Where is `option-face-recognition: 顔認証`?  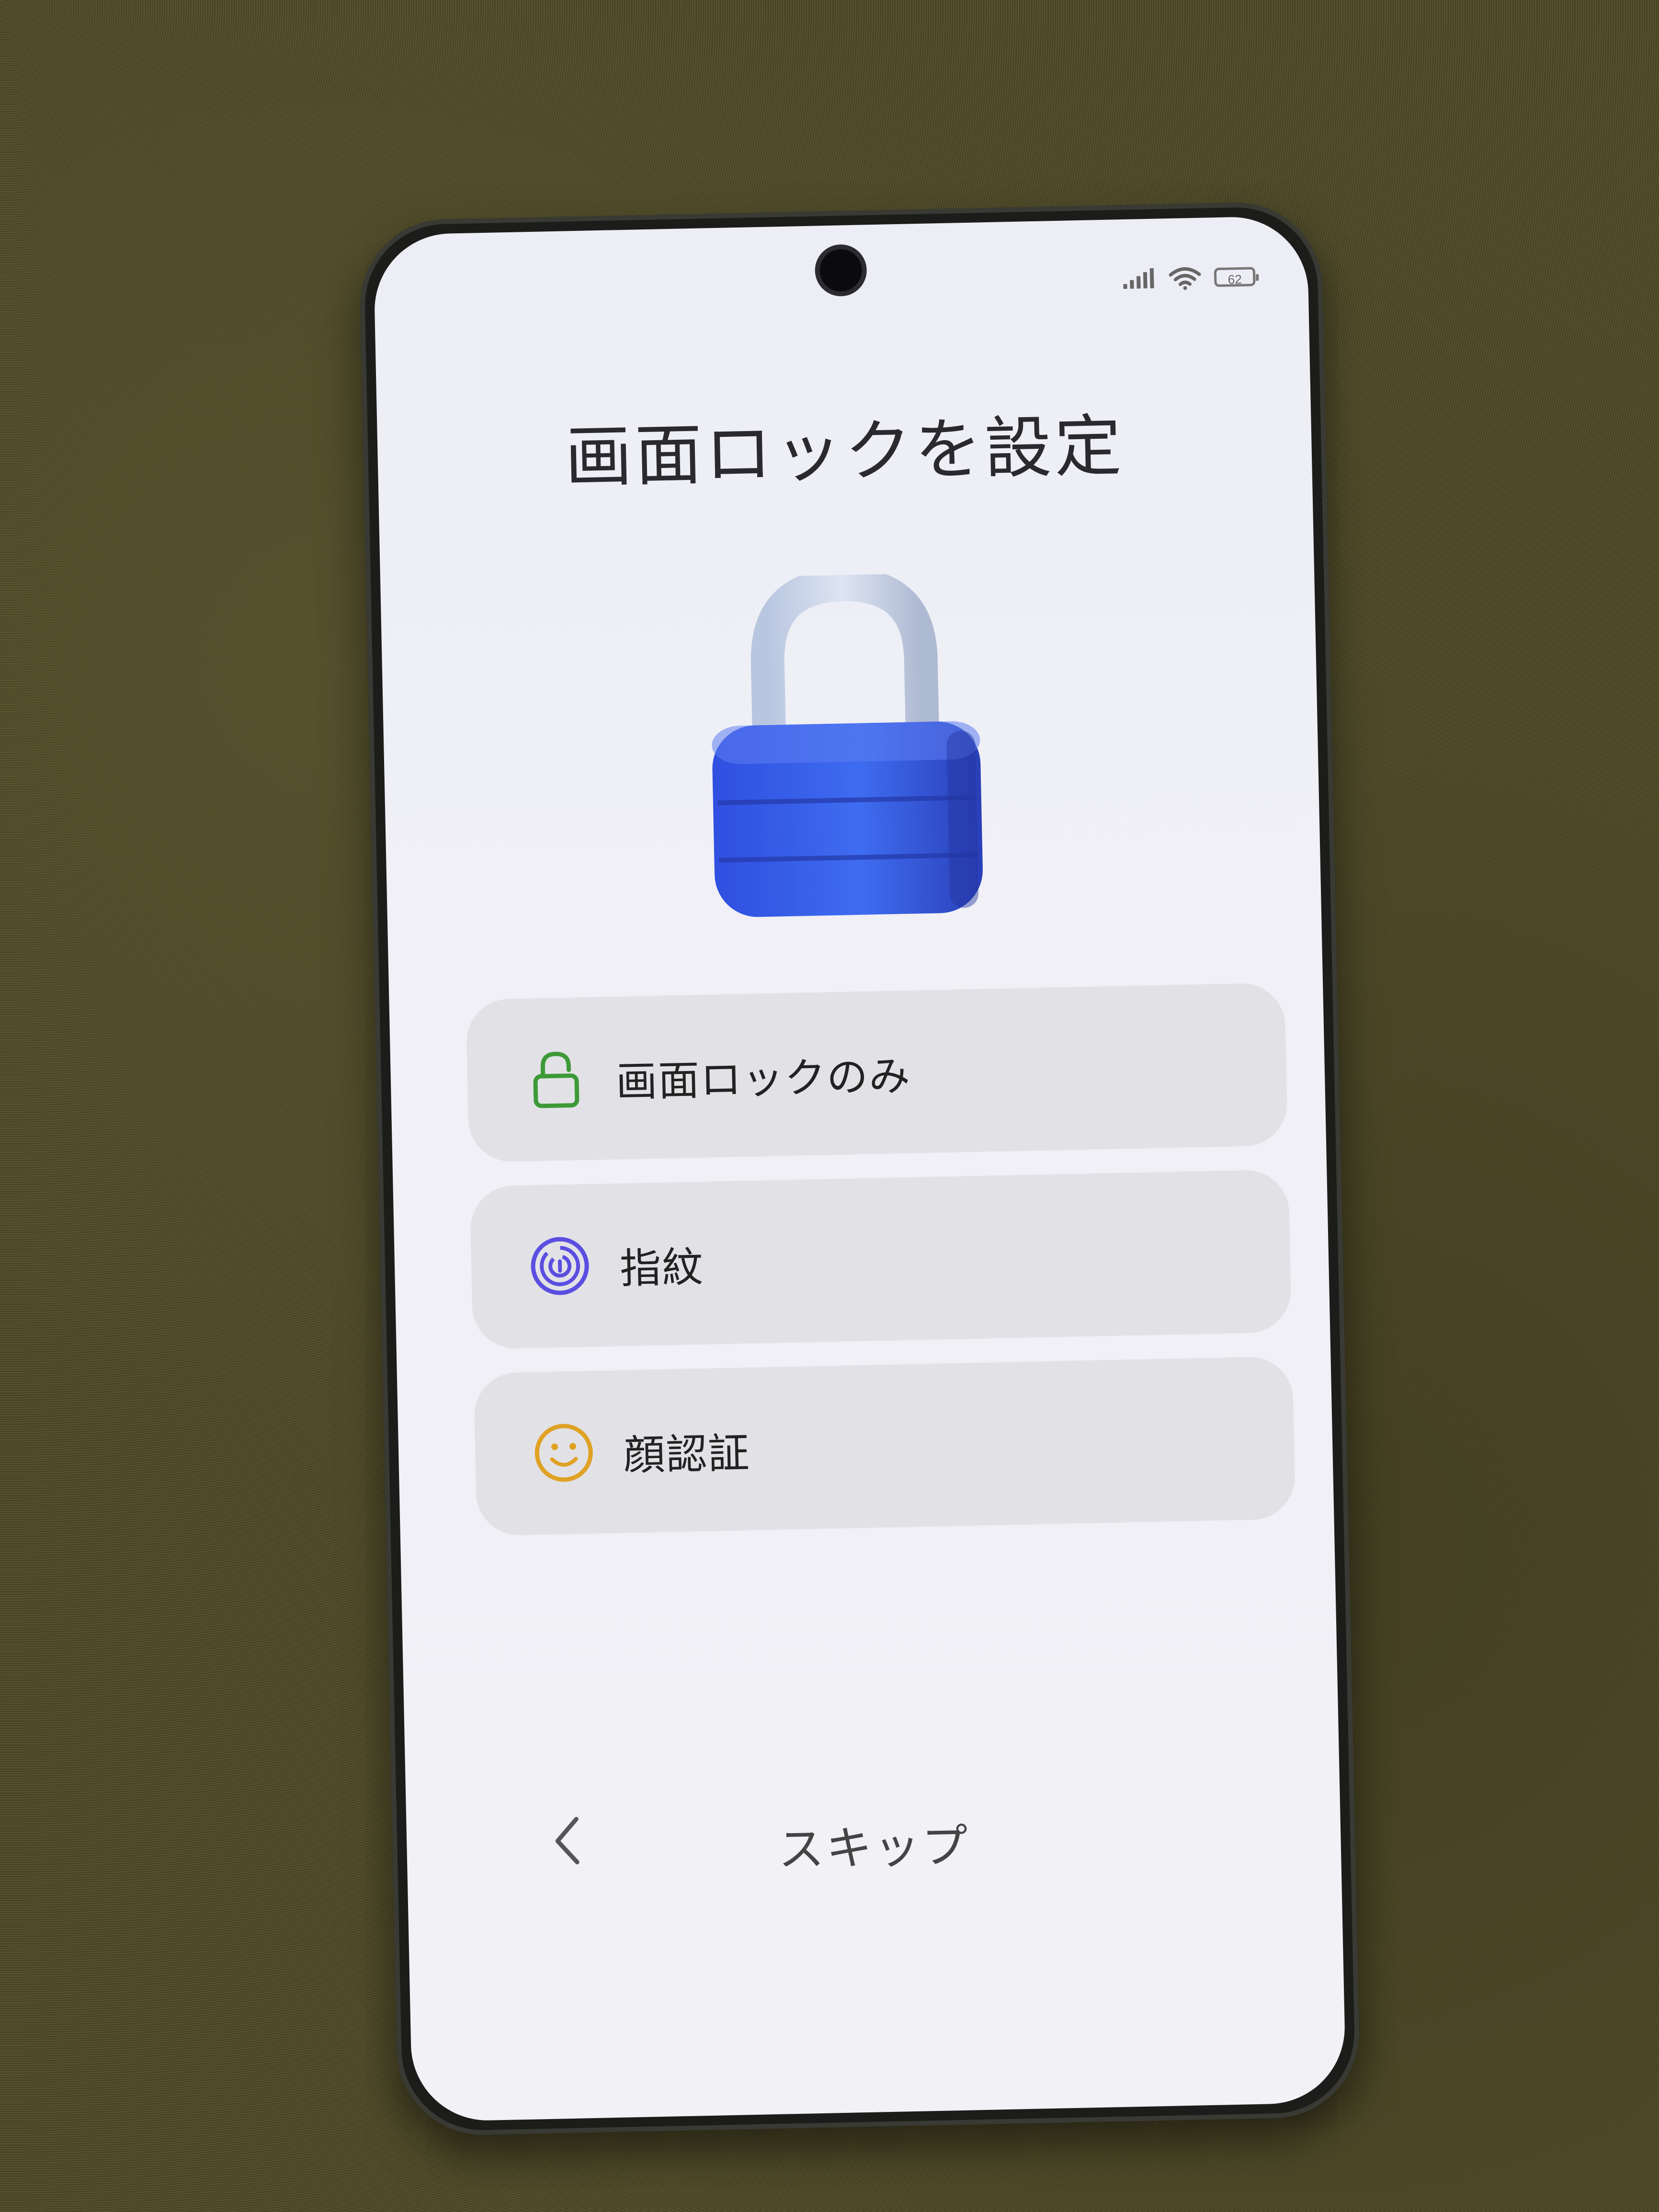
option-face-recognition: 顔認証 is located at coordinates (884, 1446).